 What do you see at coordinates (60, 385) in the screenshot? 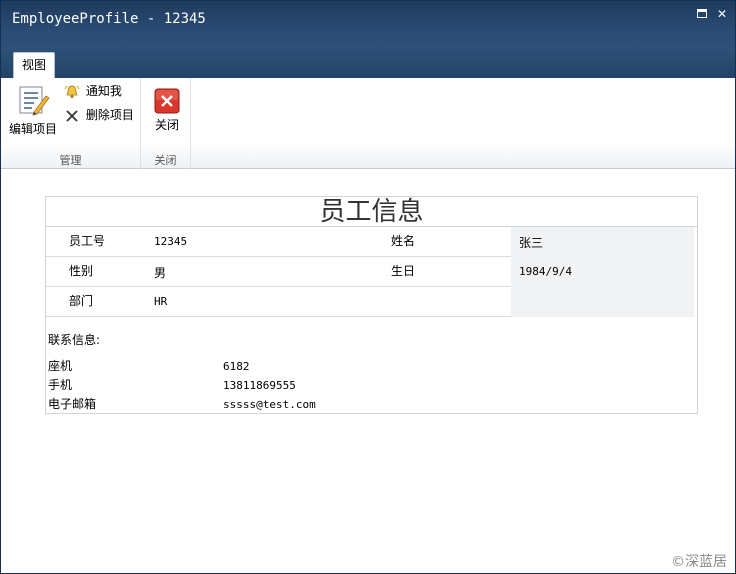
I see `mobile-label: 手机` at bounding box center [60, 385].